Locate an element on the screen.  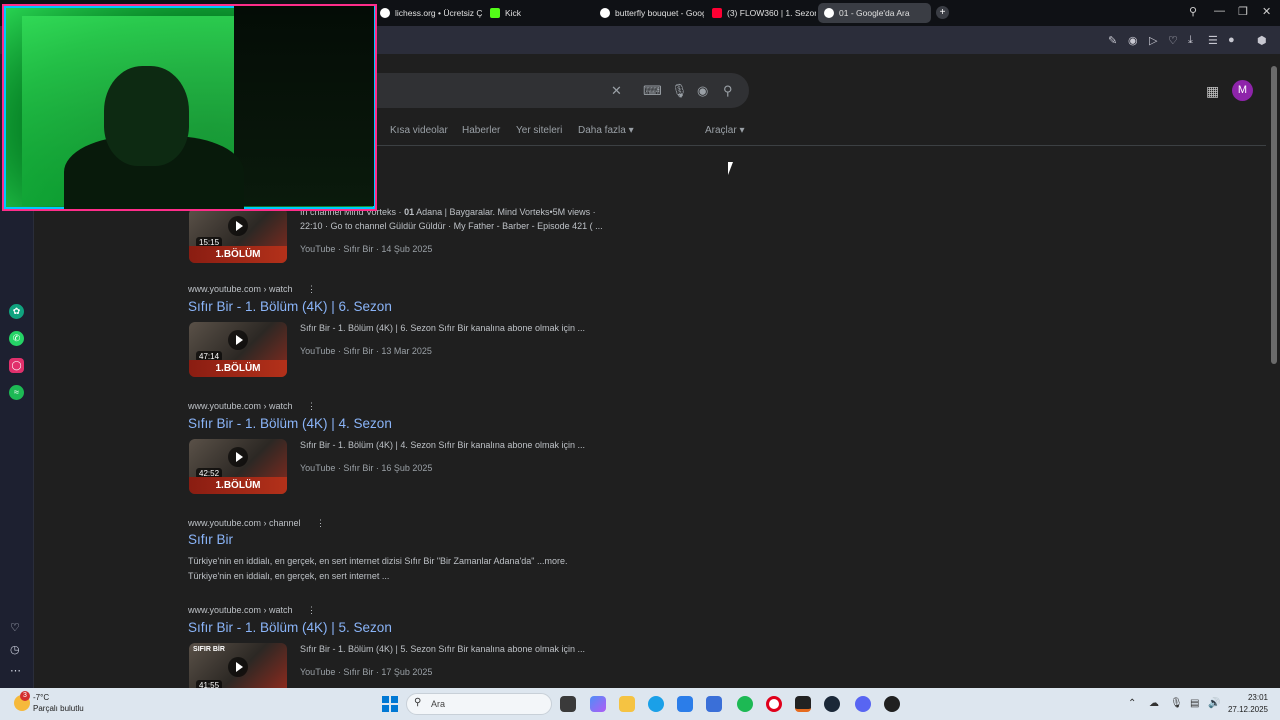
whatsapp-icon: ✆ is located at coordinates (16, 338).